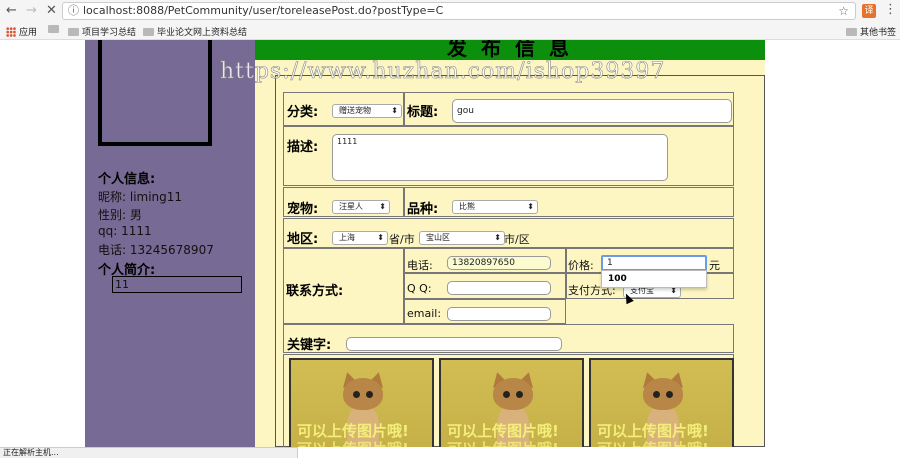  Describe the element at coordinates (303, 209) in the screenshot. I see `pet-label: 宠物:` at that location.